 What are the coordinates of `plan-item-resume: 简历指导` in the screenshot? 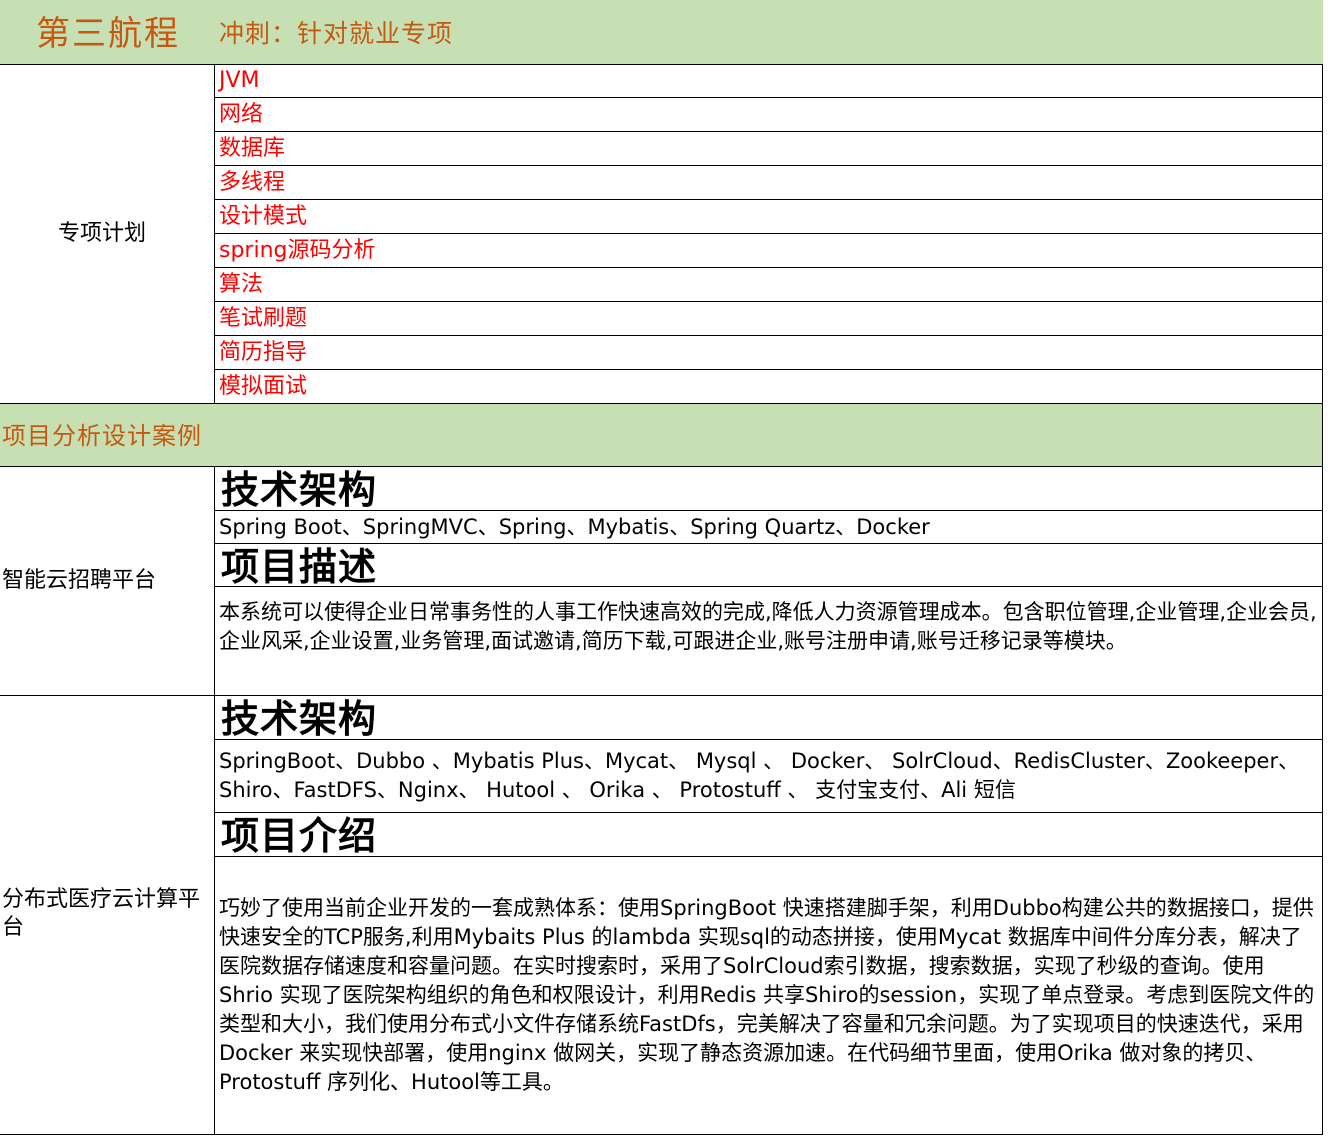 It's located at (263, 352).